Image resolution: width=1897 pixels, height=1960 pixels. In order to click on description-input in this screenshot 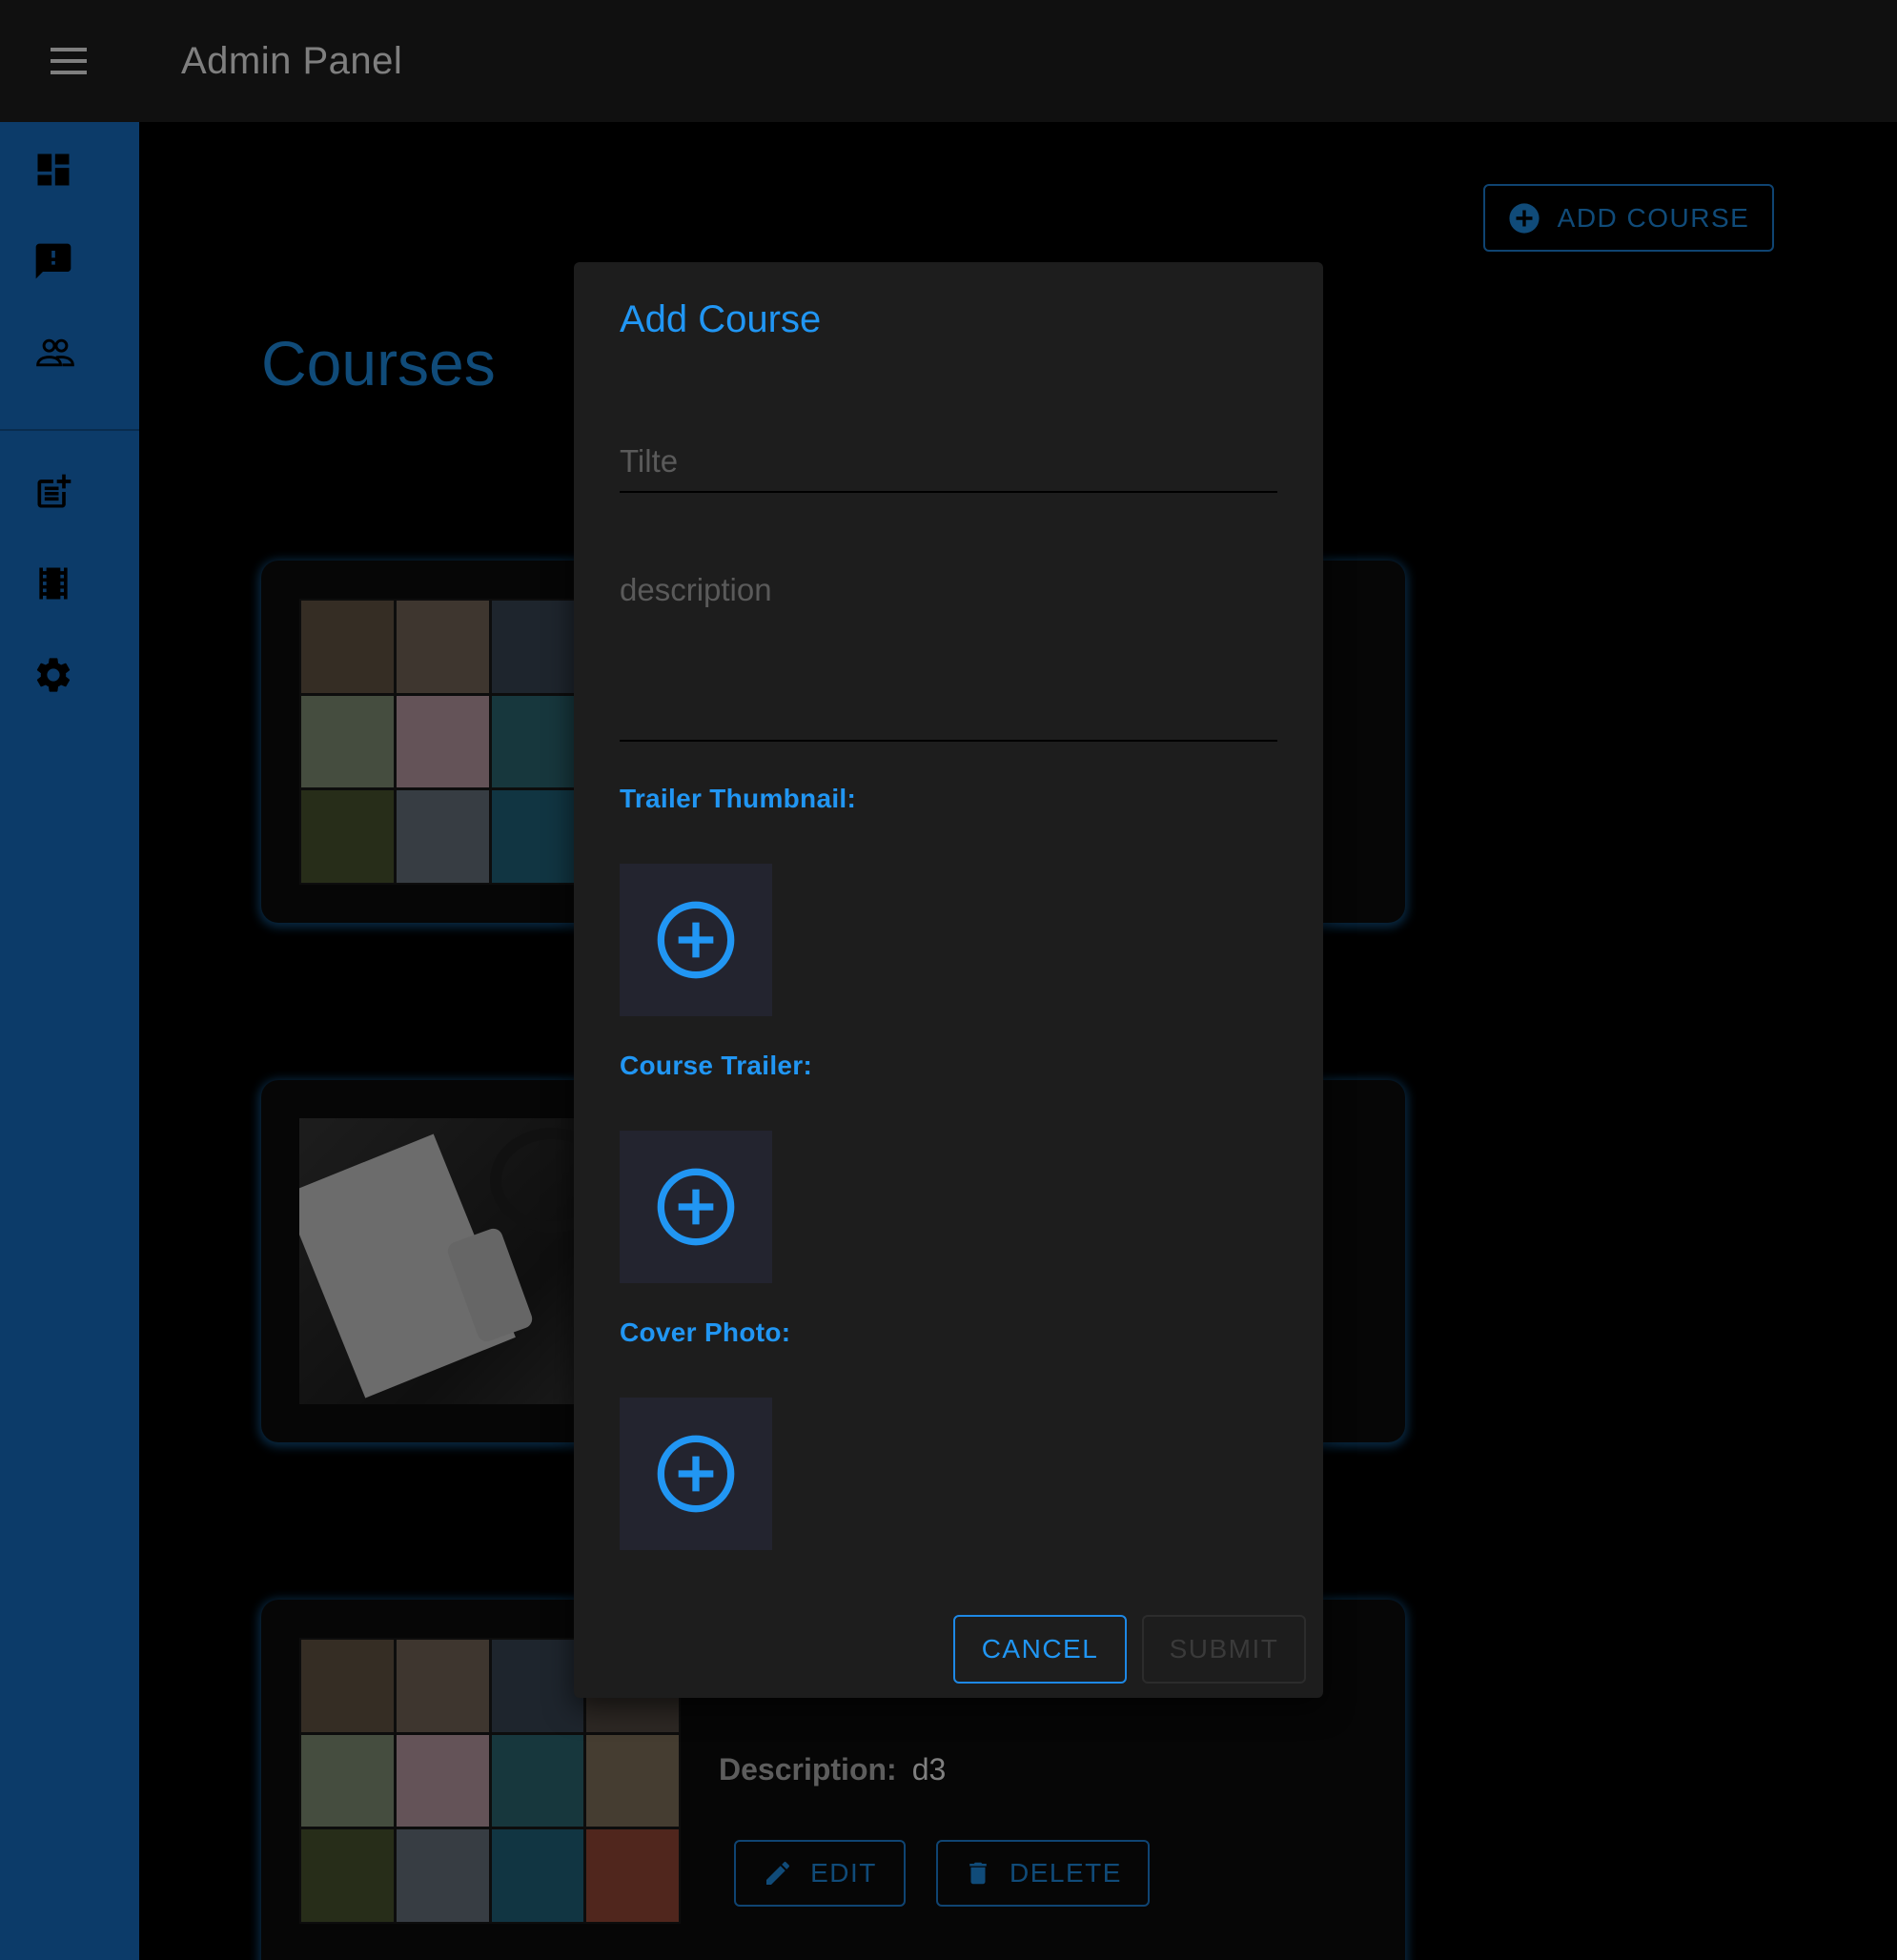, I will do `click(948, 643)`.